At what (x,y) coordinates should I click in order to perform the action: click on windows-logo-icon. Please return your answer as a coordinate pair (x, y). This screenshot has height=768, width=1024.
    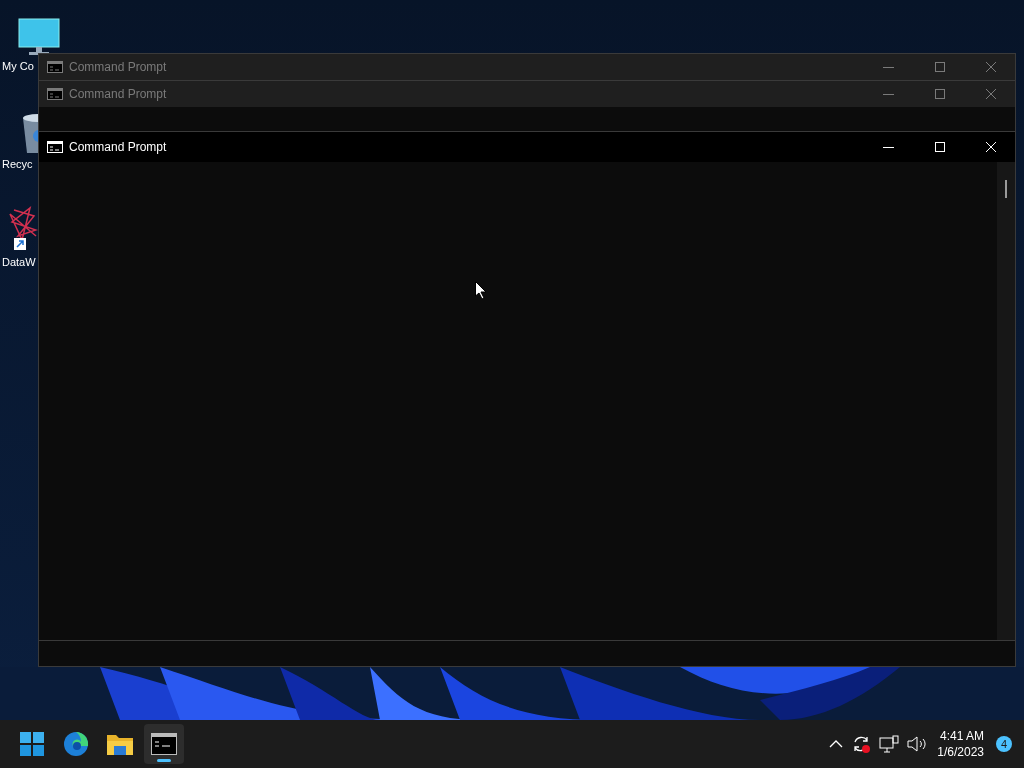
    Looking at the image, I should click on (32, 744).